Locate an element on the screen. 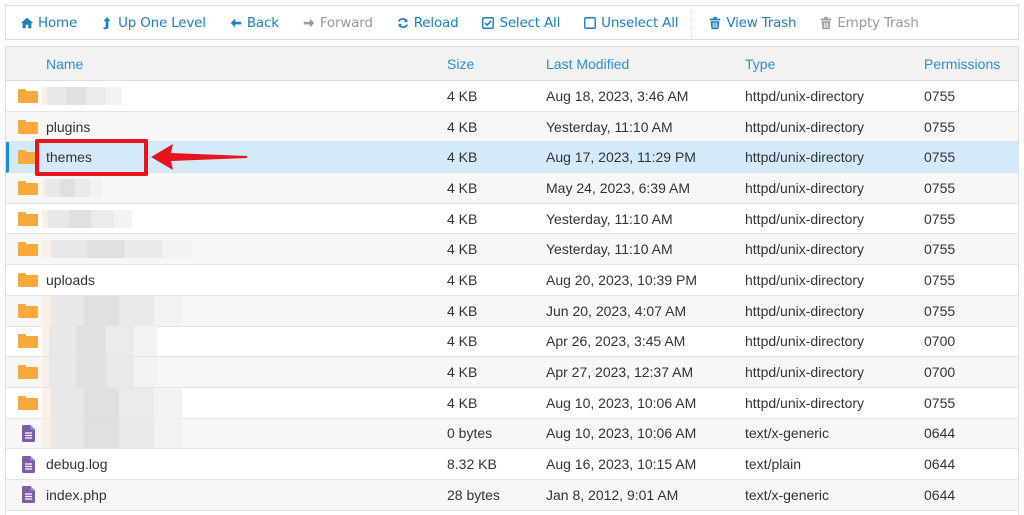 The height and width of the screenshot is (515, 1024). unselect-all-button: Unselect All is located at coordinates (631, 23).